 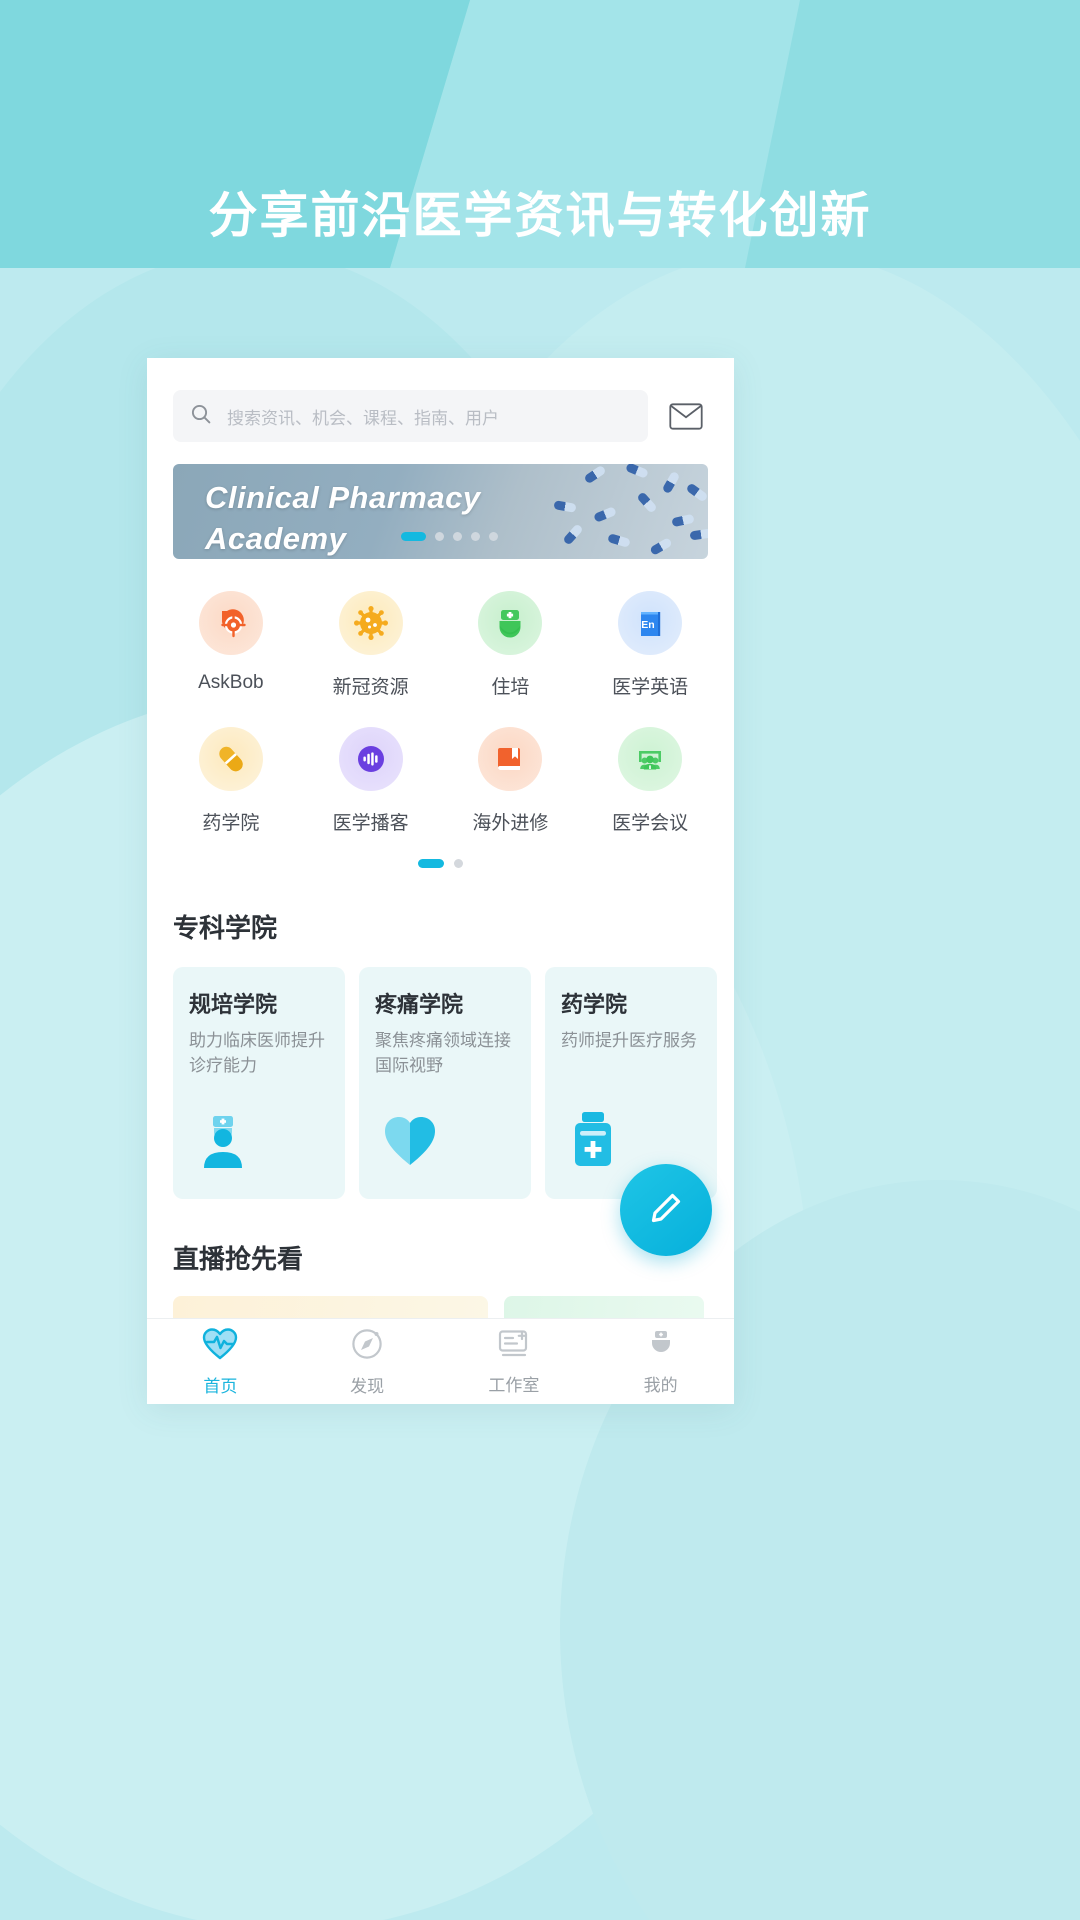 I want to click on shortcut-pharmacy-academy: 药学院, so click(x=231, y=781).